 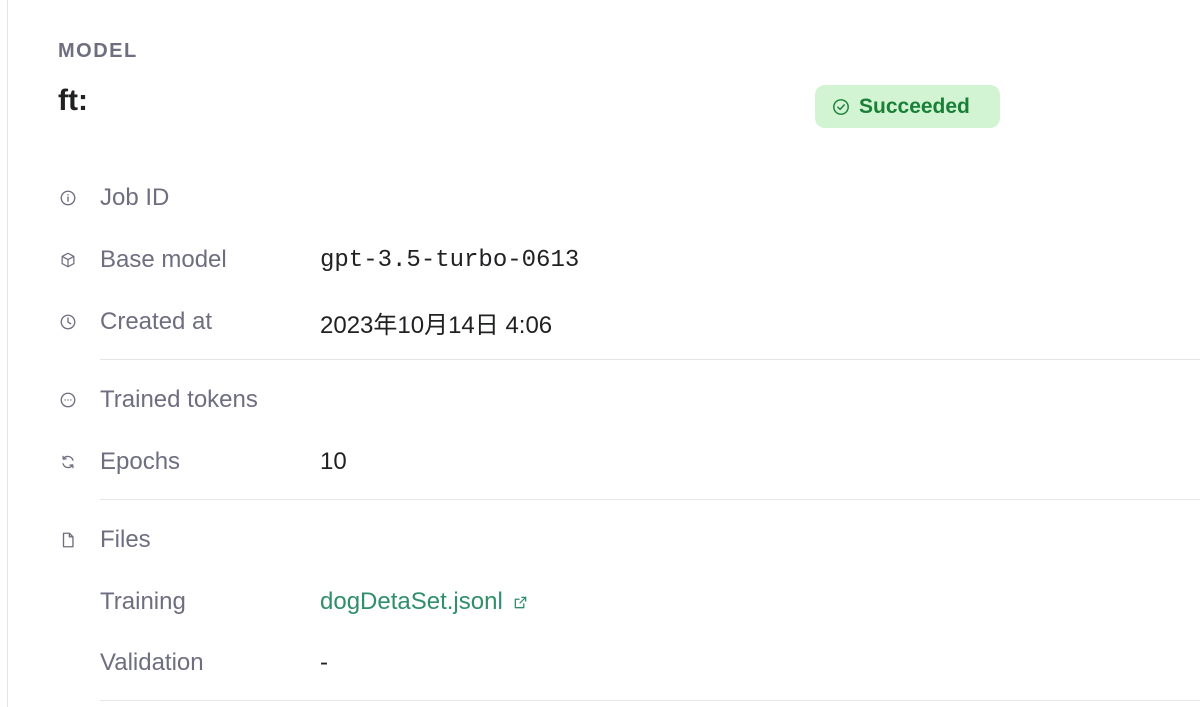 What do you see at coordinates (68, 400) in the screenshot?
I see `ellipsis-circle-icon` at bounding box center [68, 400].